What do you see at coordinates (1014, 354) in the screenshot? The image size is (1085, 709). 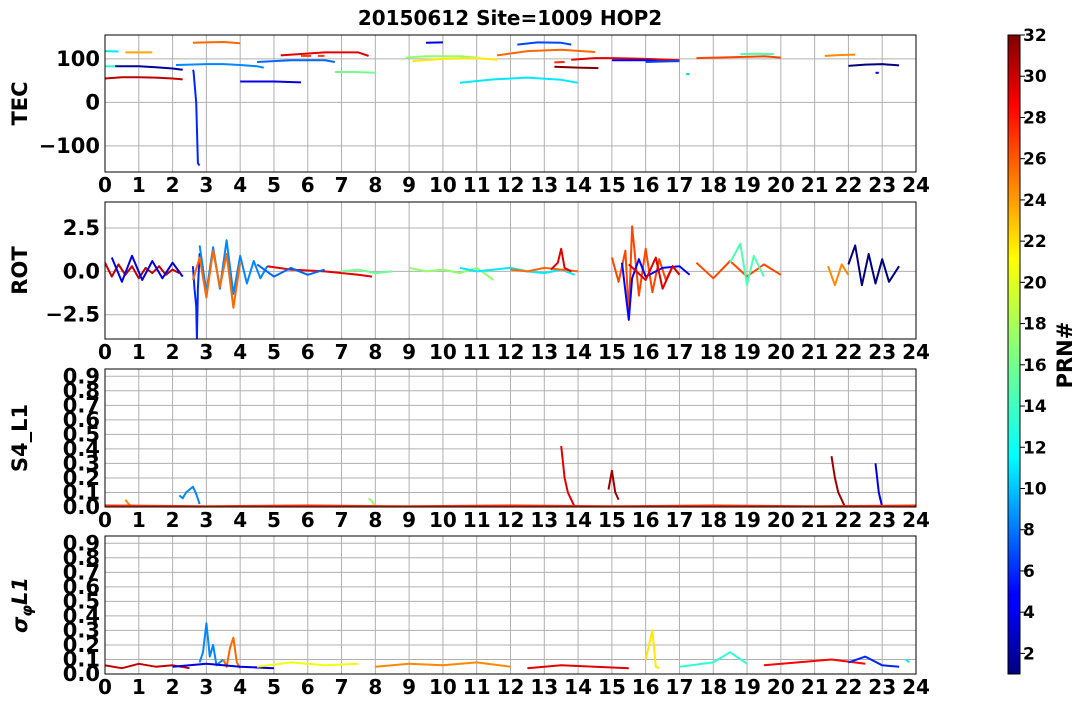 I see `colorbar-gradient` at bounding box center [1014, 354].